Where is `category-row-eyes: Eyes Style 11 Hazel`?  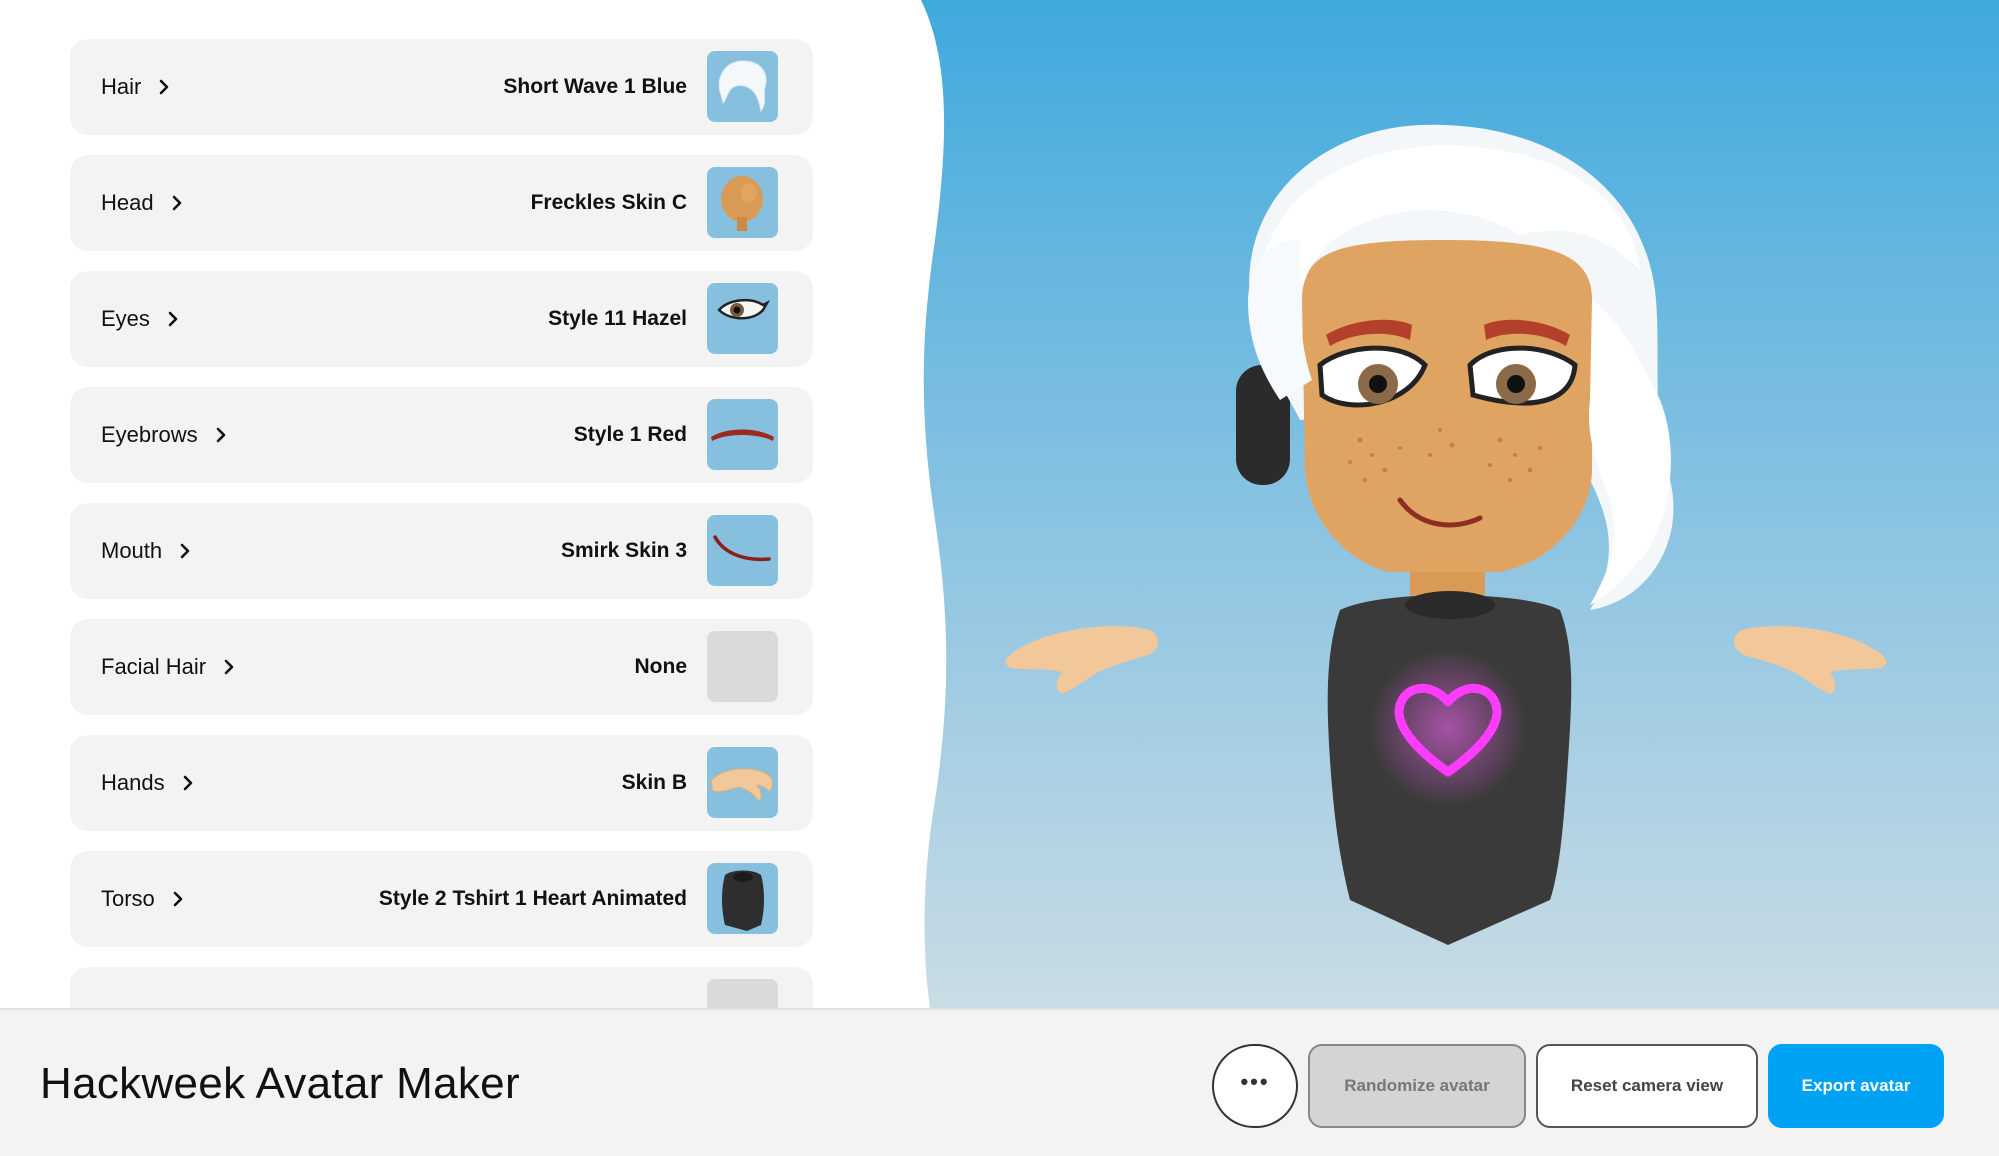 category-row-eyes: Eyes Style 11 Hazel is located at coordinates (441, 319).